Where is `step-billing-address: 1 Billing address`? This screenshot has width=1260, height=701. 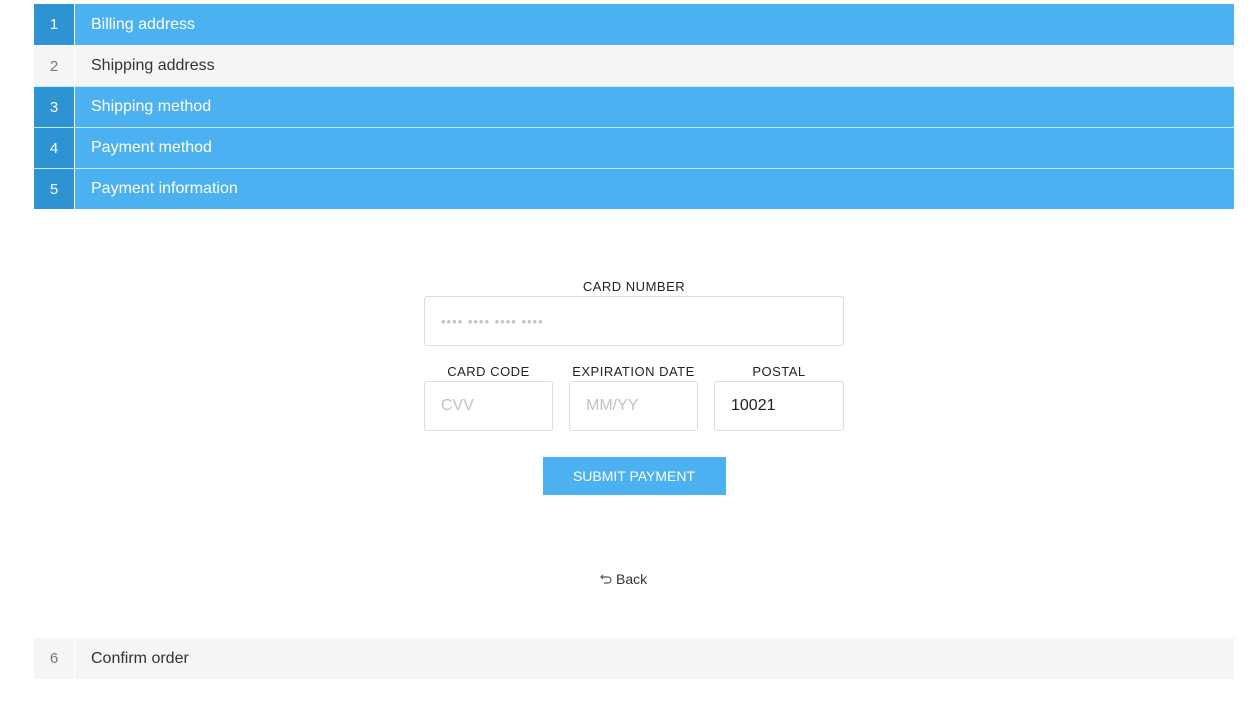
step-billing-address: 1 Billing address is located at coordinates (634, 24).